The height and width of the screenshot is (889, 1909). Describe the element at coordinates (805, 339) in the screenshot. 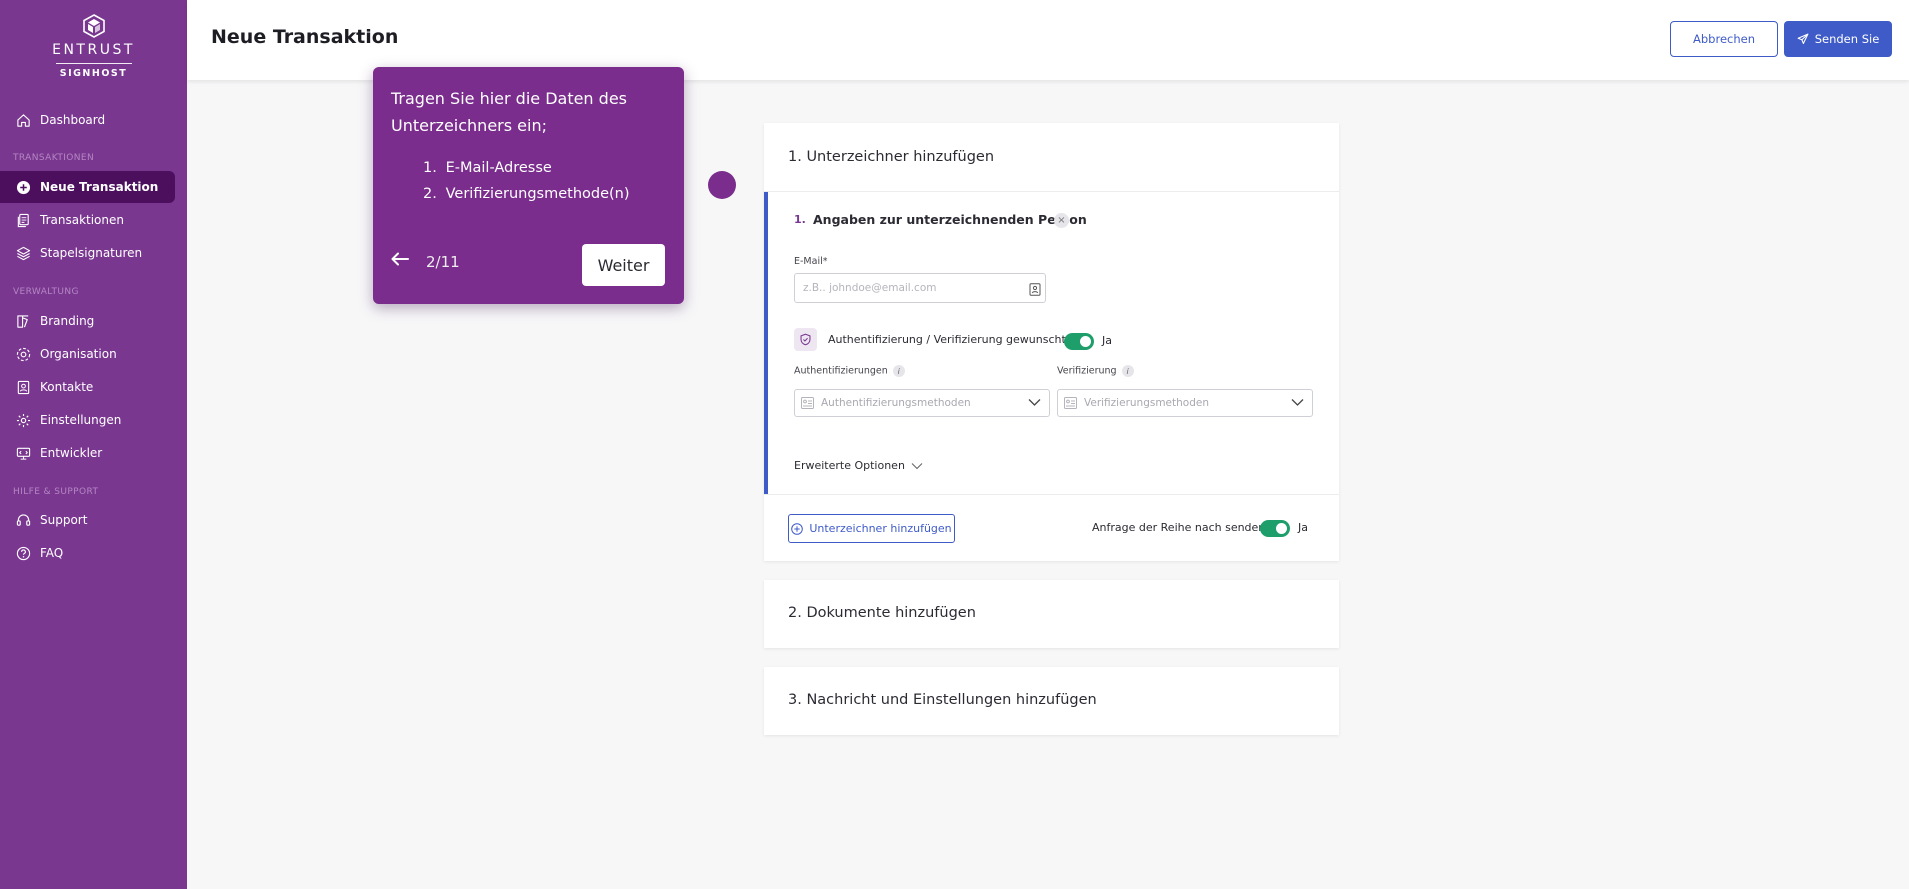

I see `shield-icon` at that location.